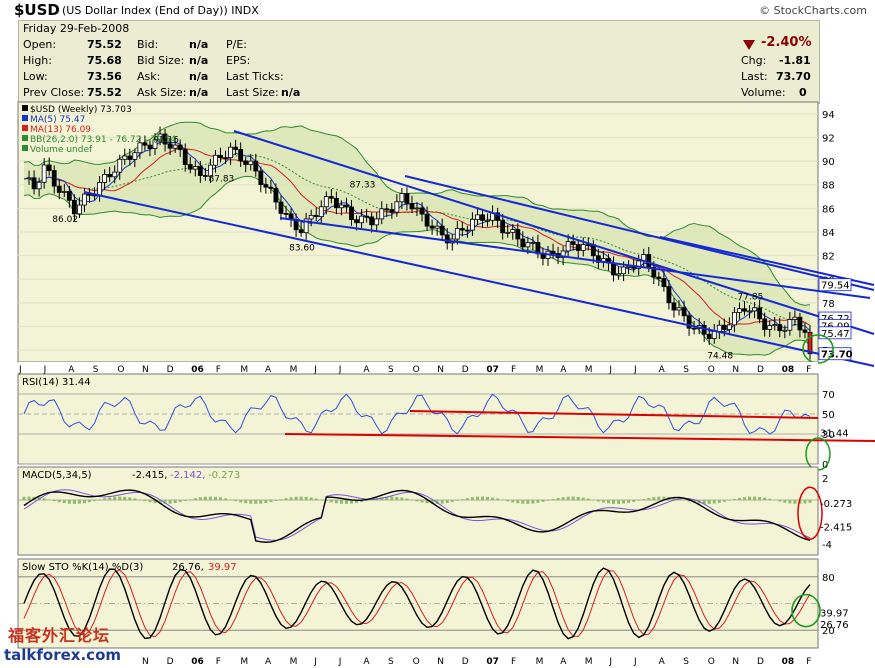  What do you see at coordinates (149, 475) in the screenshot?
I see `macd-legend-val1: -2.415,` at bounding box center [149, 475].